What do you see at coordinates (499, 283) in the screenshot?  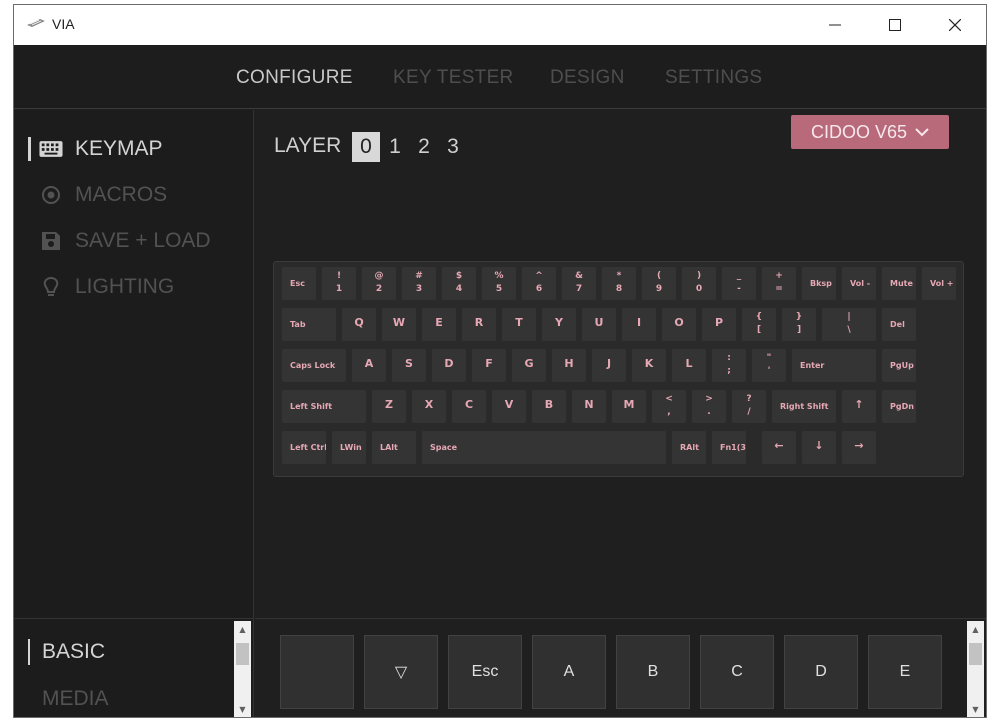 I see `keyboard-key: % 5` at bounding box center [499, 283].